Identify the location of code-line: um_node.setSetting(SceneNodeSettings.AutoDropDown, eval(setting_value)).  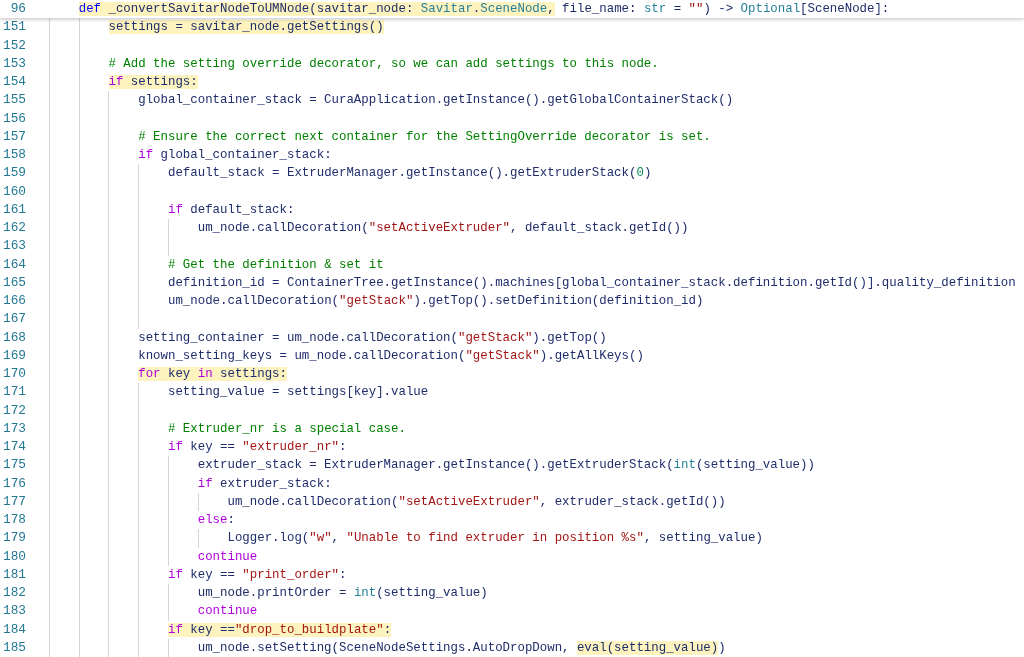
(461, 648).